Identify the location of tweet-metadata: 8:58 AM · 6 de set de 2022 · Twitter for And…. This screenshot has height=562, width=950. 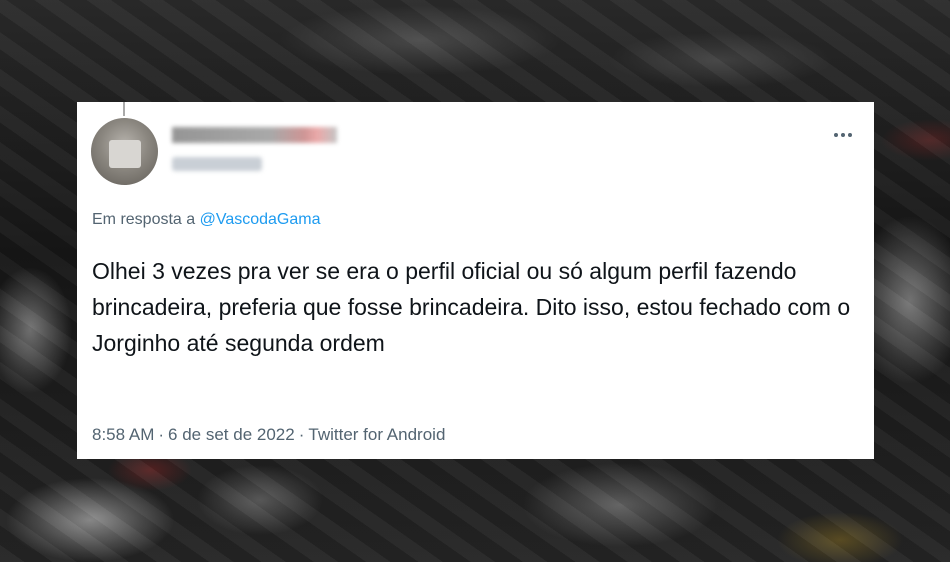
(268, 435).